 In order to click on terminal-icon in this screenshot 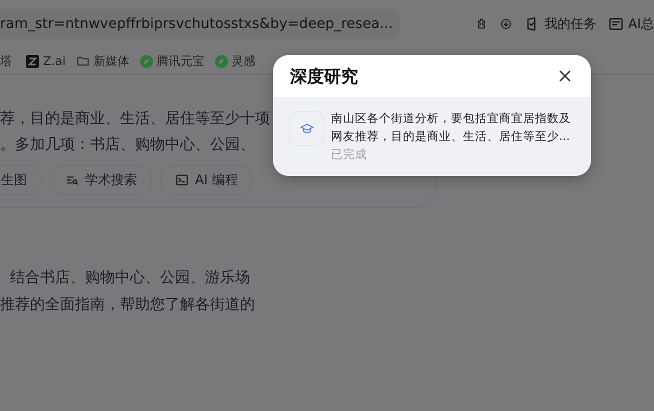, I will do `click(182, 180)`.